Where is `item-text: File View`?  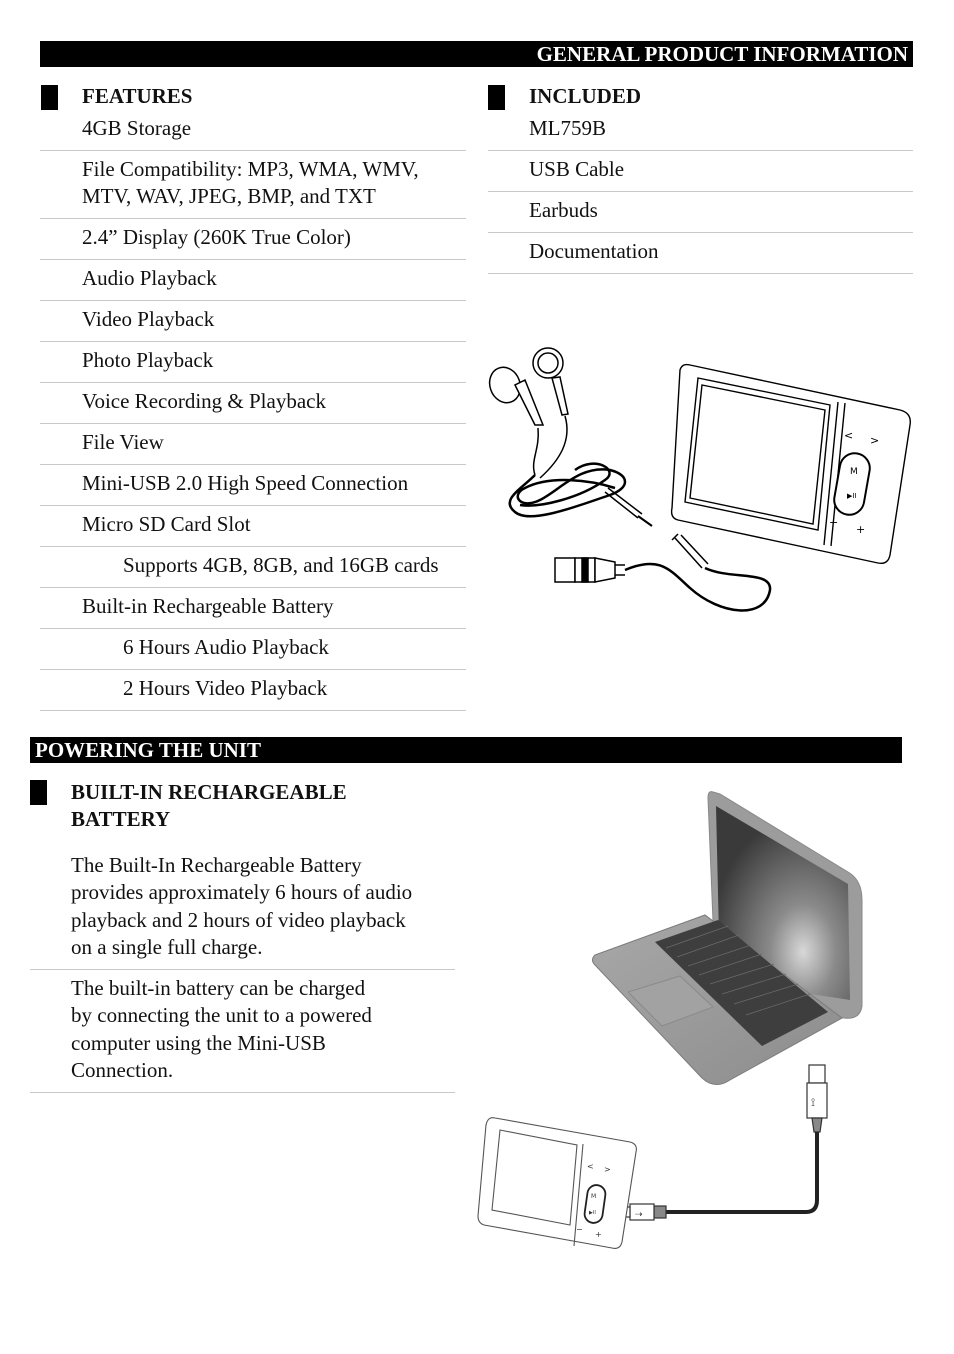 item-text: File View is located at coordinates (123, 442).